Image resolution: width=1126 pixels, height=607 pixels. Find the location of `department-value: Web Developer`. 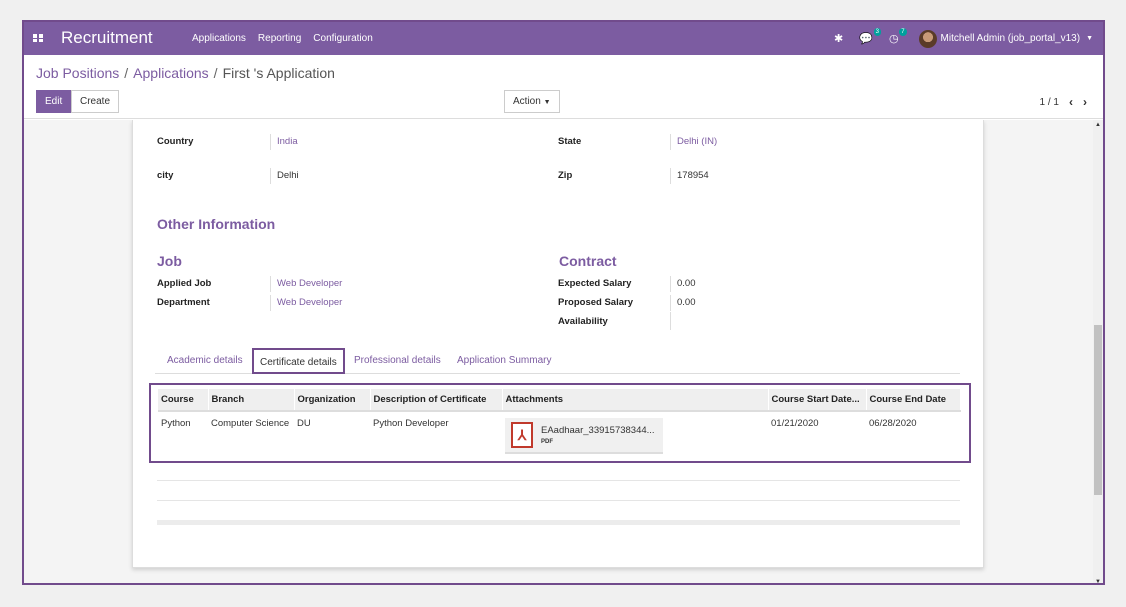

department-value: Web Developer is located at coordinates (306, 303).